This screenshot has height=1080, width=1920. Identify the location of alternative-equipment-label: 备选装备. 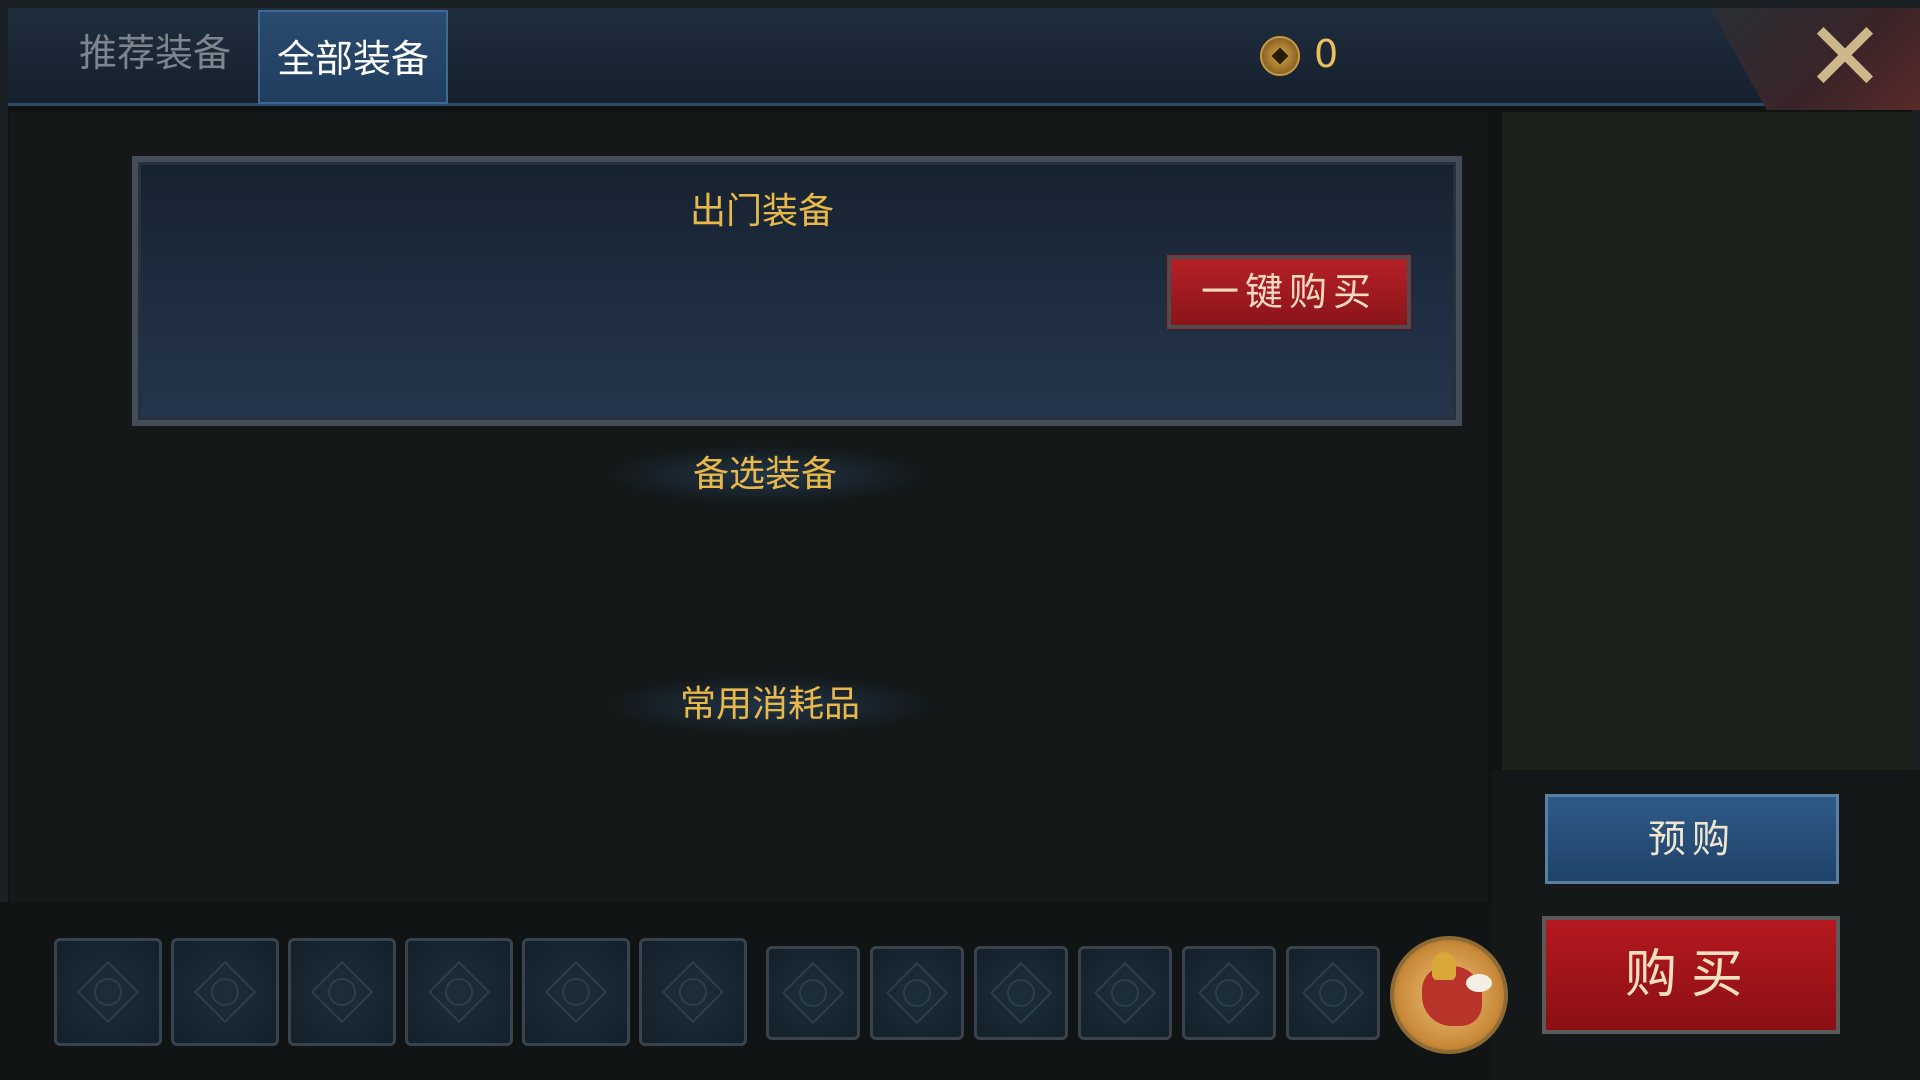
(765, 475).